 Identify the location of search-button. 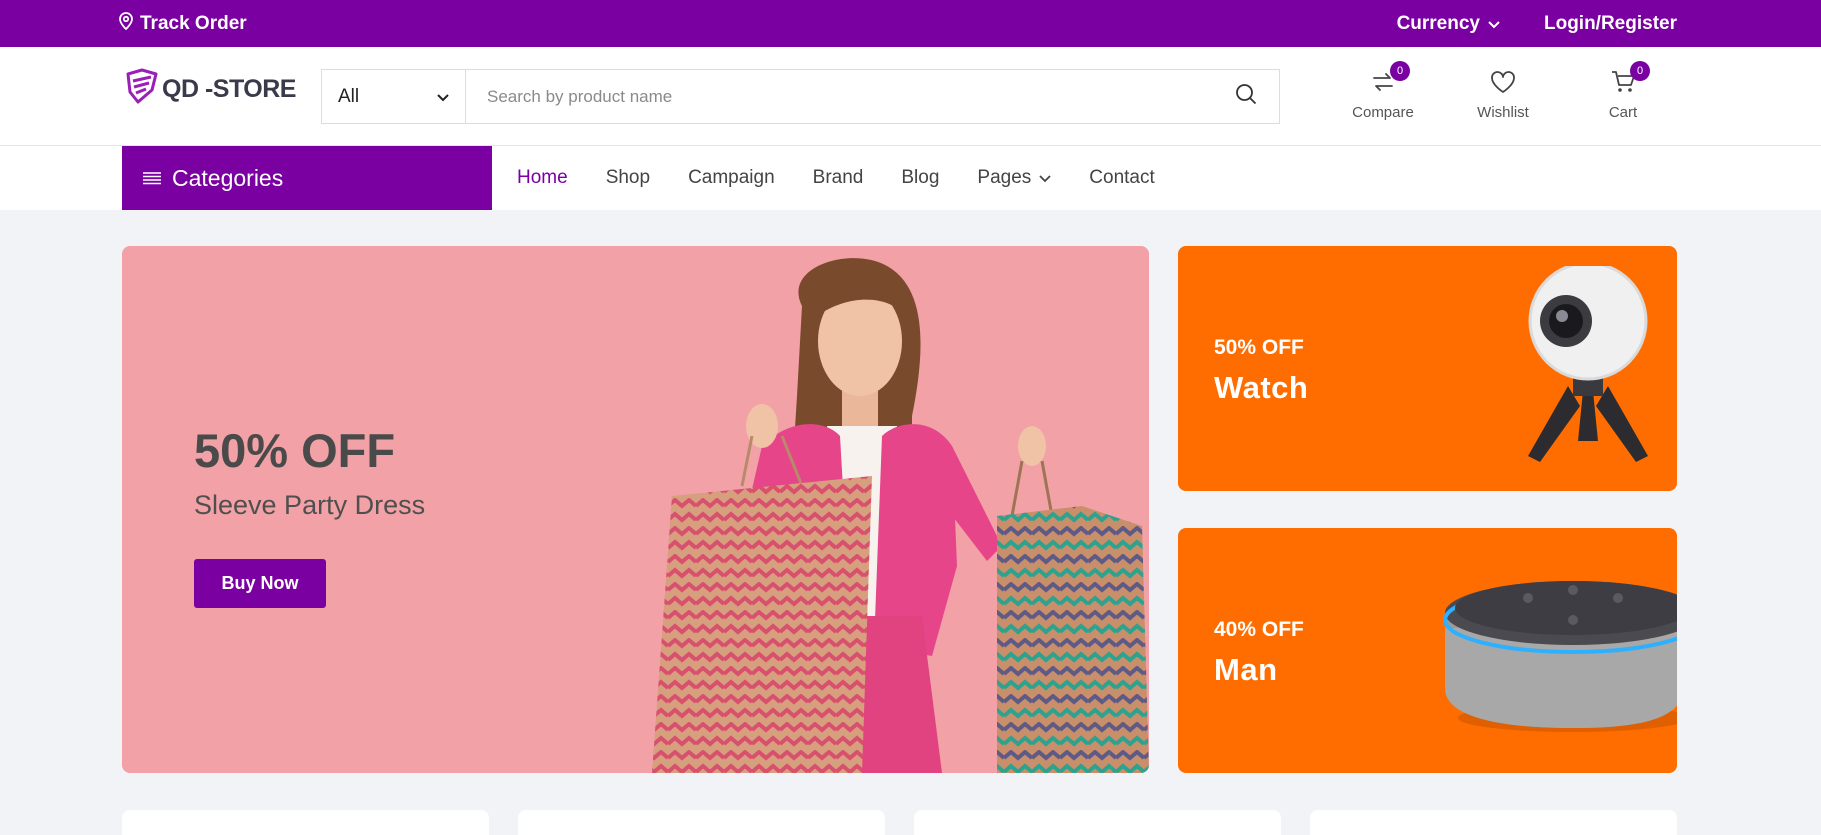
(1246, 96).